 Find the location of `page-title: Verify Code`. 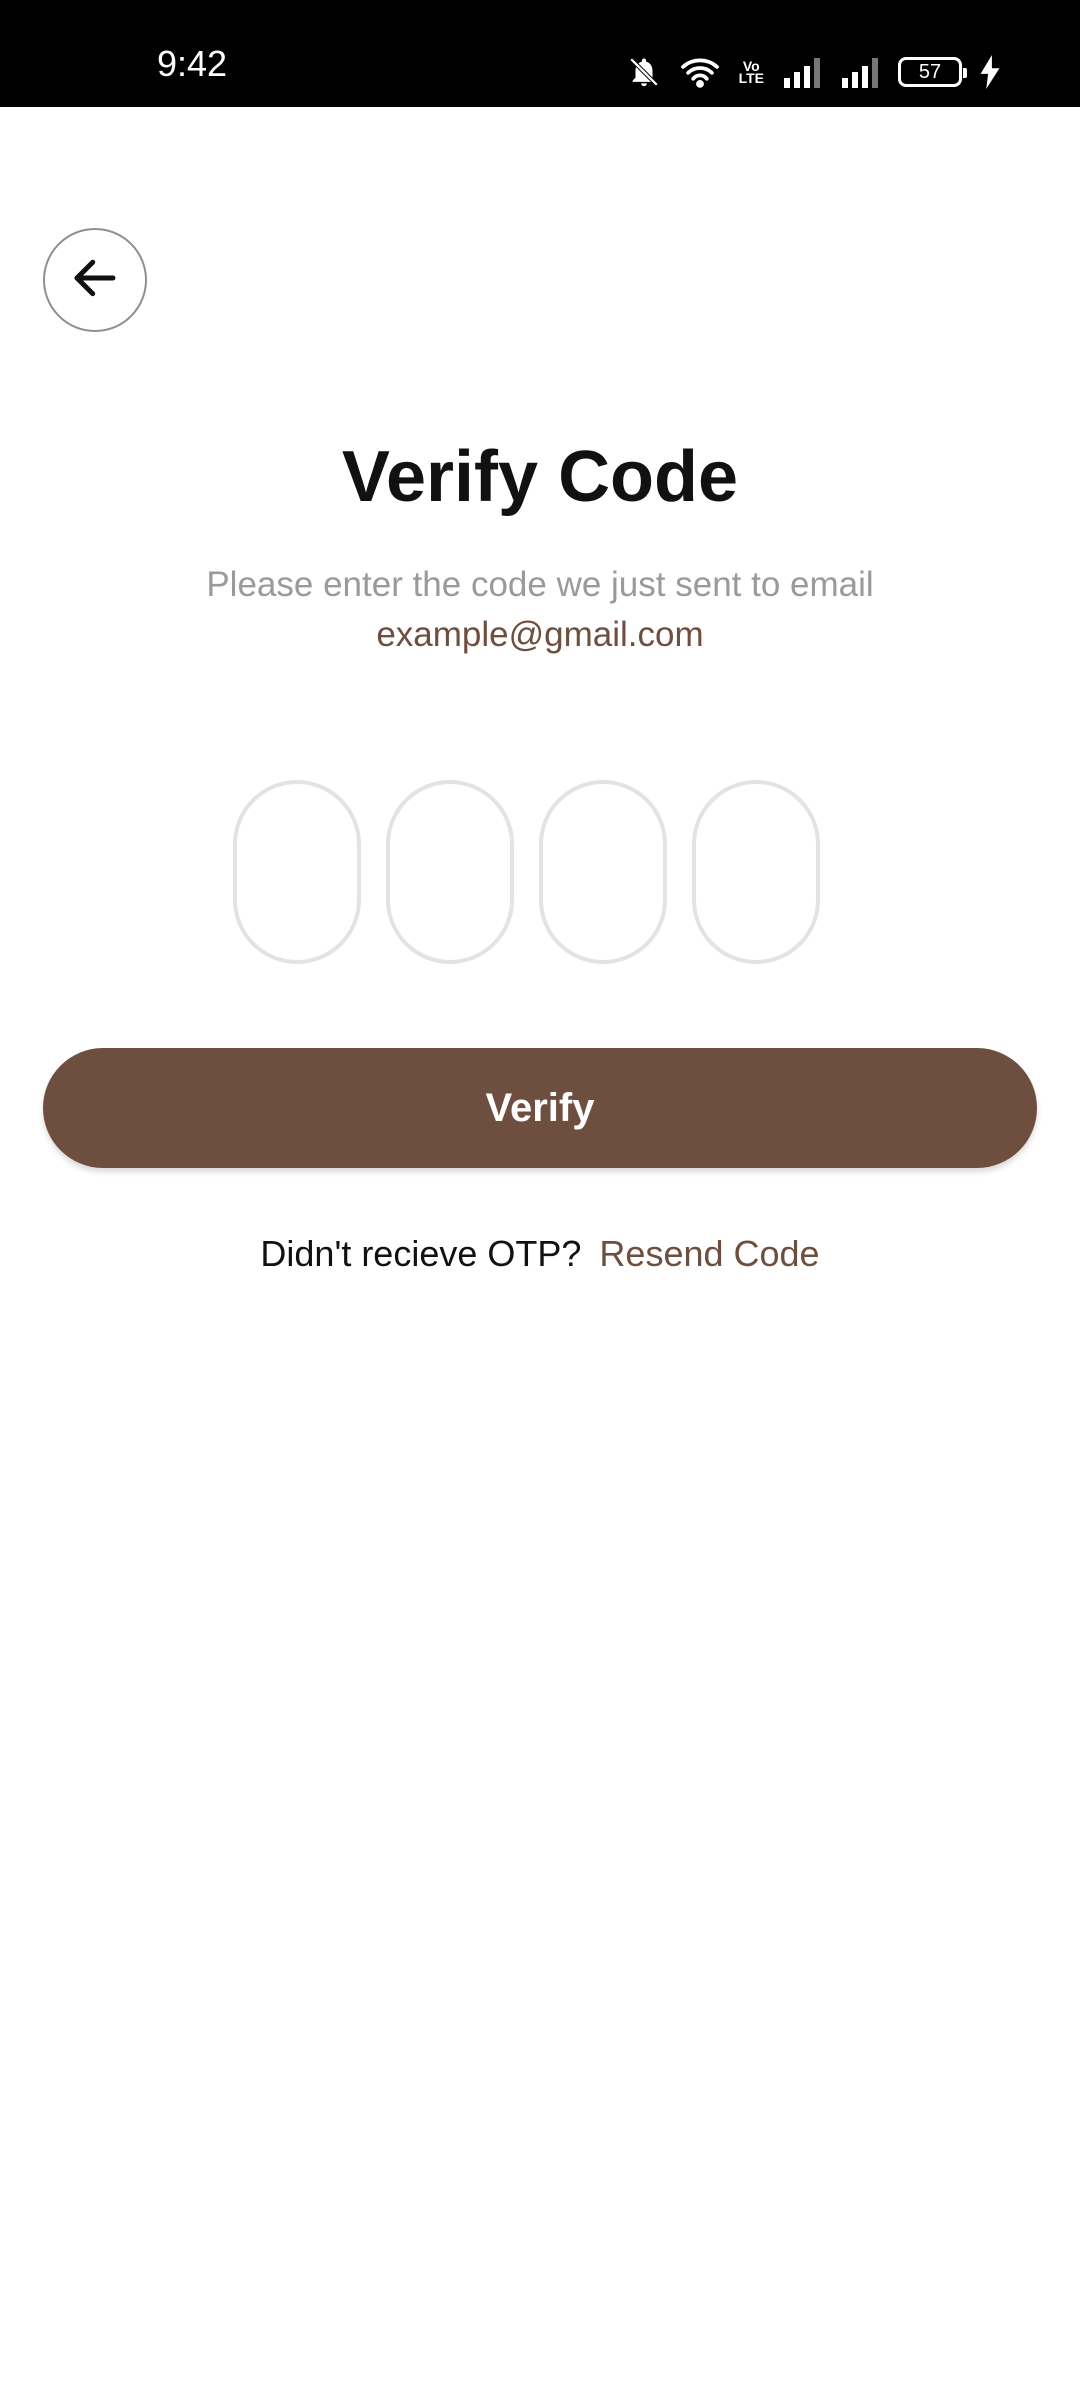

page-title: Verify Code is located at coordinates (540, 477).